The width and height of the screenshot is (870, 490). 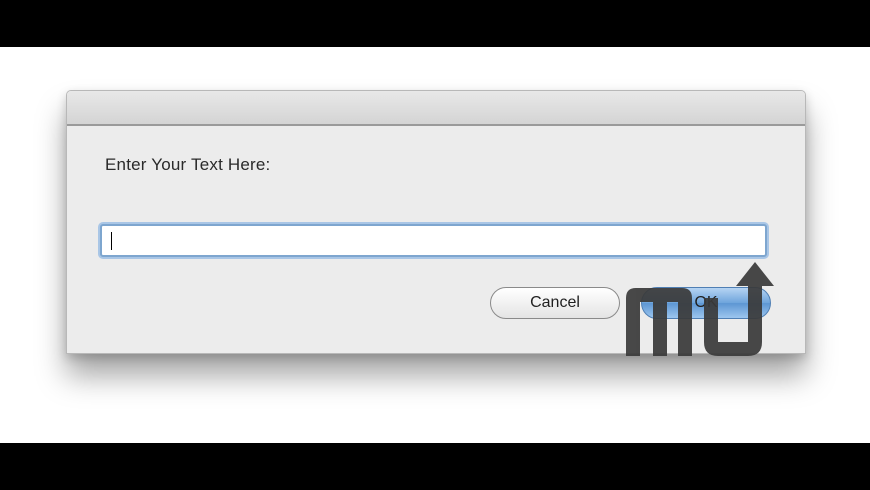 I want to click on text-field, so click(x=433, y=240).